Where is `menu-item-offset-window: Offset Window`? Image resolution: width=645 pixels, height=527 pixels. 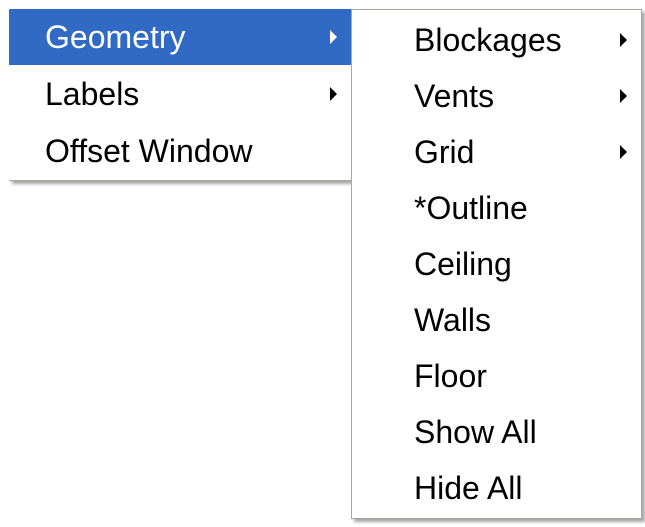
menu-item-offset-window: Offset Window is located at coordinates (180, 151).